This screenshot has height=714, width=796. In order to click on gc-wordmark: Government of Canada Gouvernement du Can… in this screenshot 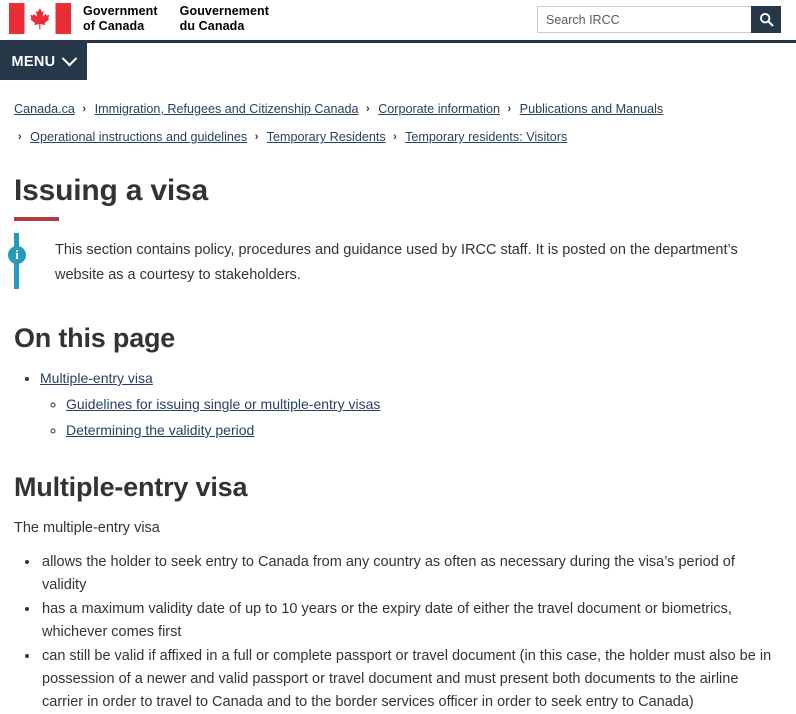, I will do `click(176, 18)`.